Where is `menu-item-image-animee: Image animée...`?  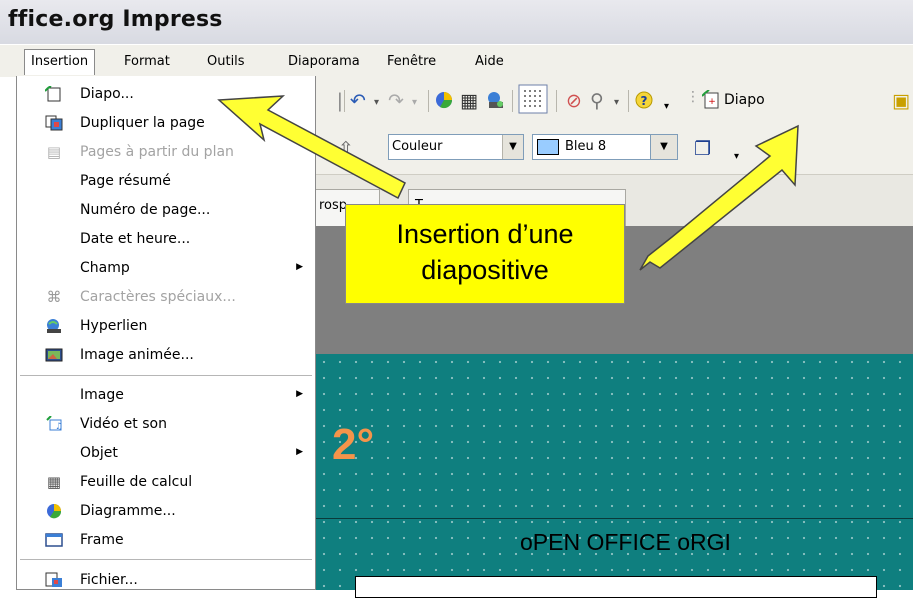 menu-item-image-animee: Image animée... is located at coordinates (166, 355).